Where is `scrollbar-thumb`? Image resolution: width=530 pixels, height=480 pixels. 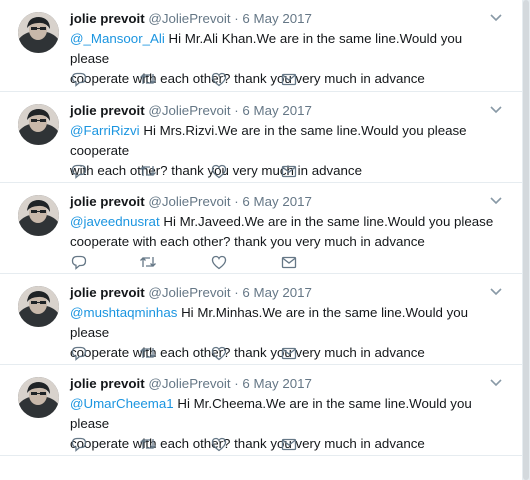 scrollbar-thumb is located at coordinates (526, 240).